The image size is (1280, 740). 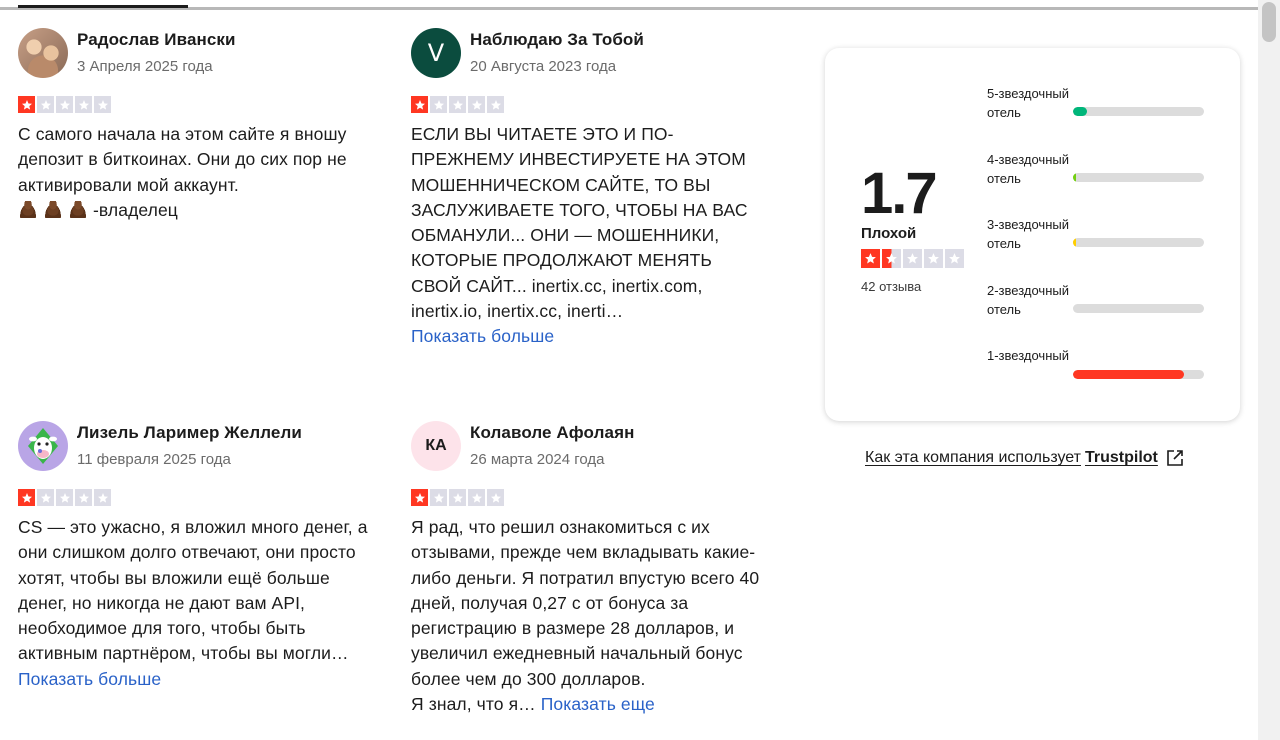 I want to click on review-body-tail: -владелец, so click(x=135, y=209).